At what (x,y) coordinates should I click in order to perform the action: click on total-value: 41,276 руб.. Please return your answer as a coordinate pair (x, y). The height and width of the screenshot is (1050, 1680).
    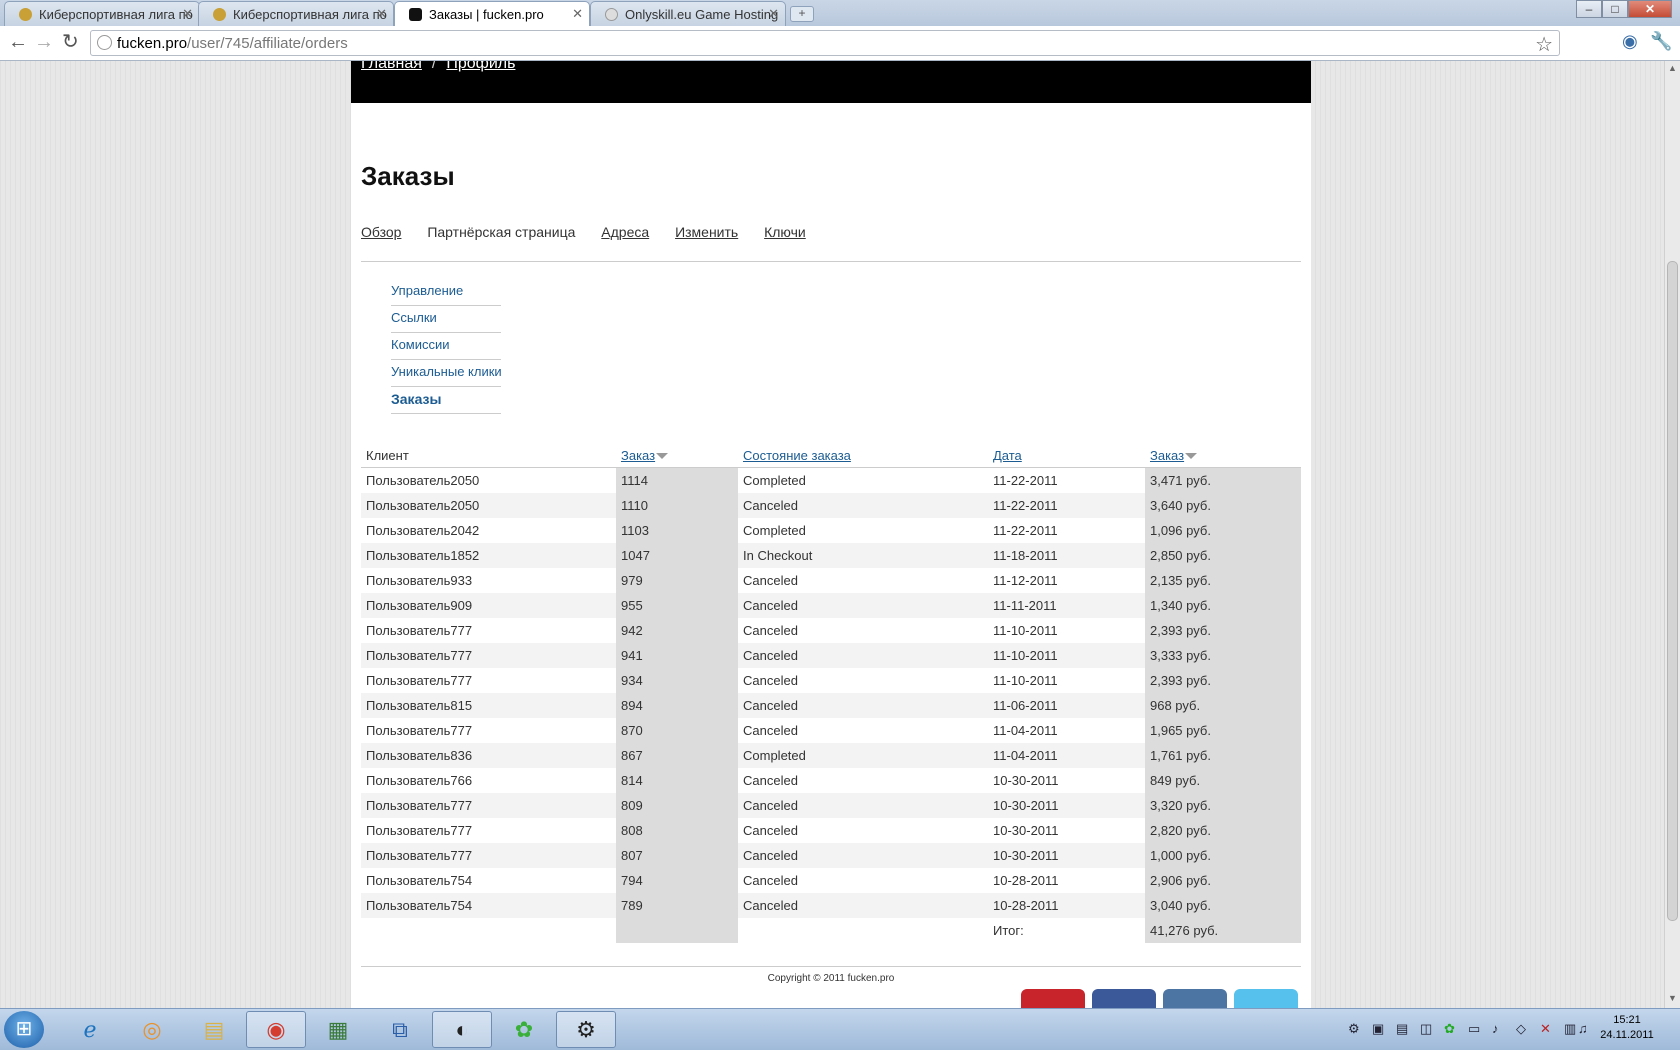
    Looking at the image, I should click on (1223, 930).